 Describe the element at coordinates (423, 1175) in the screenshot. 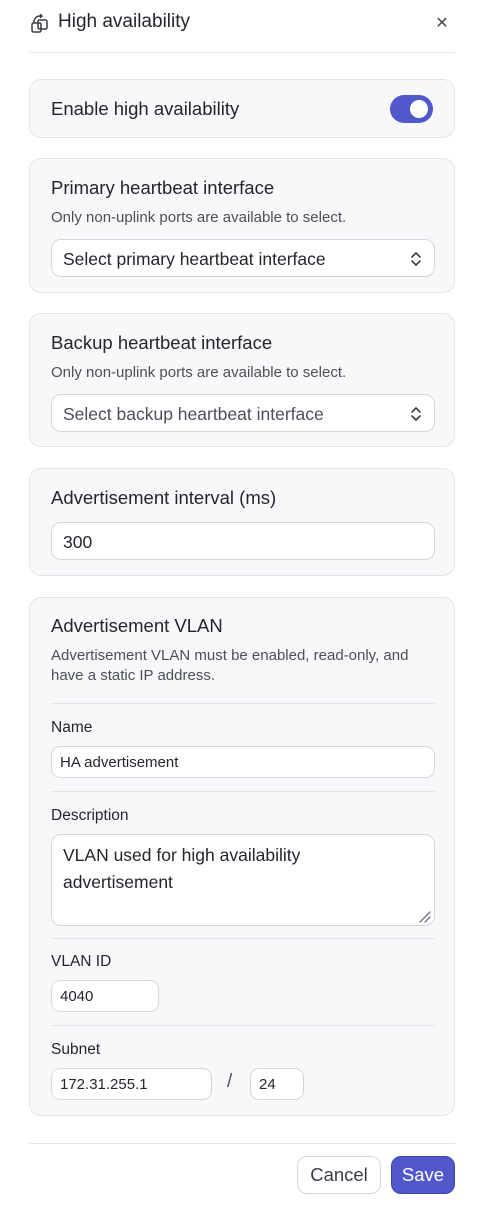

I see `save-button: Save` at that location.